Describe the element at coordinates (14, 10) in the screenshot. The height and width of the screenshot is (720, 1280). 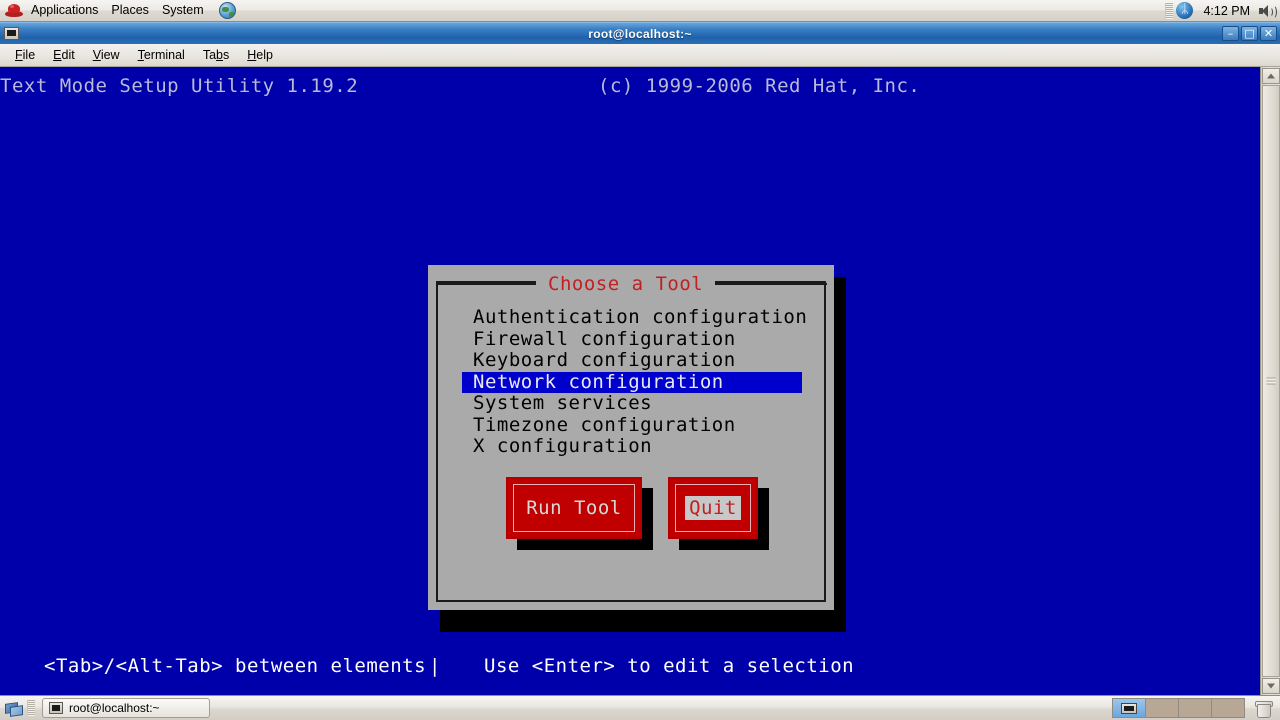
I see `redhat-logo-icon` at that location.